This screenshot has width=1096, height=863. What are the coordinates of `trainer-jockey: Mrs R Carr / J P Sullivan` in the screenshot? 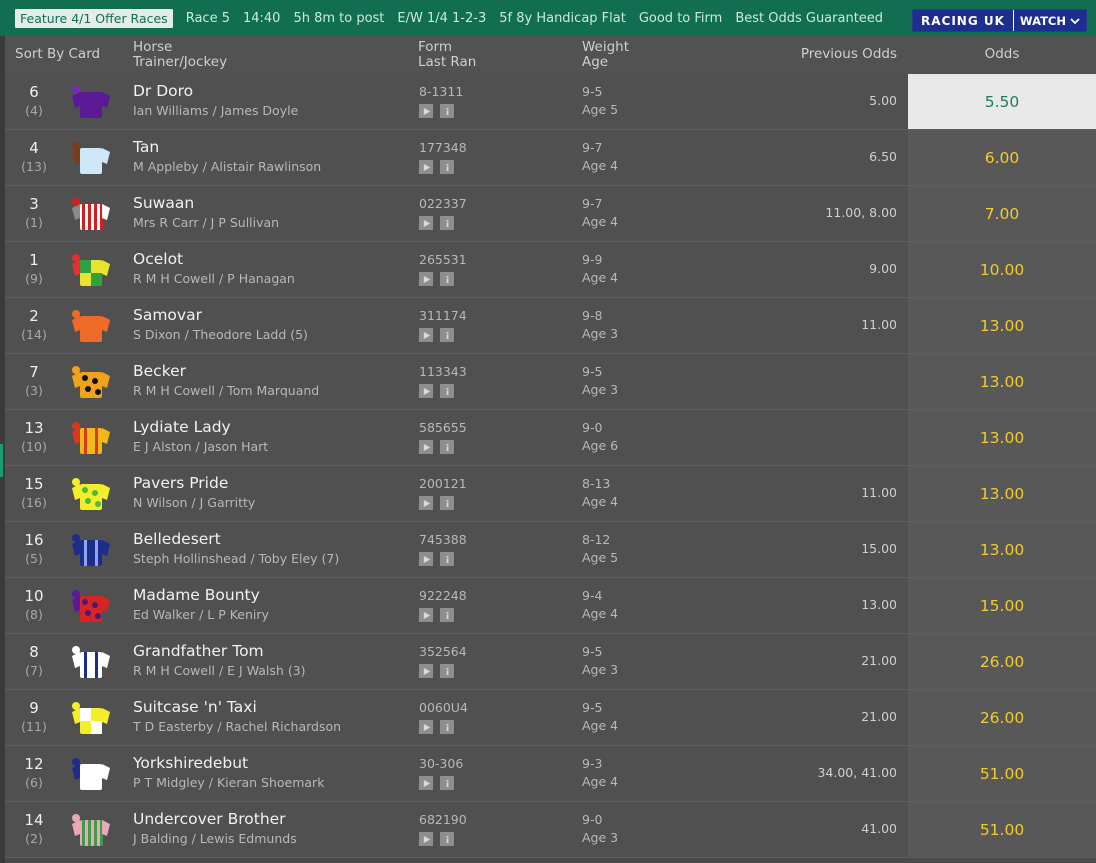 It's located at (206, 222).